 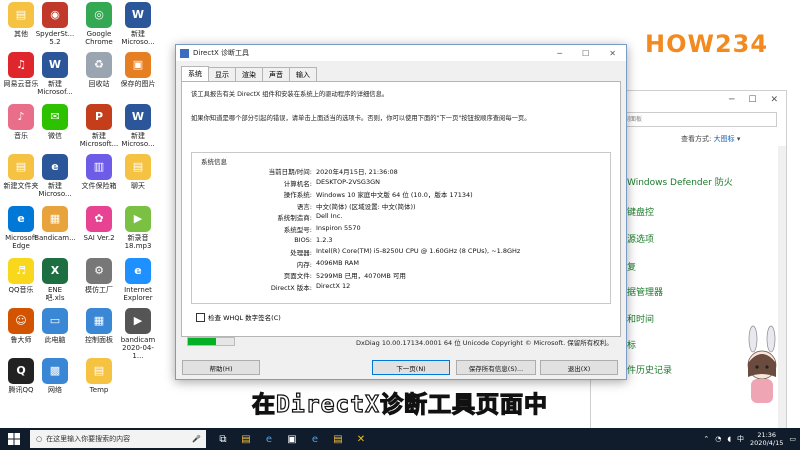 I want to click on view-by-selector: 查看方式: 大图标 ▾, so click(x=710, y=139).